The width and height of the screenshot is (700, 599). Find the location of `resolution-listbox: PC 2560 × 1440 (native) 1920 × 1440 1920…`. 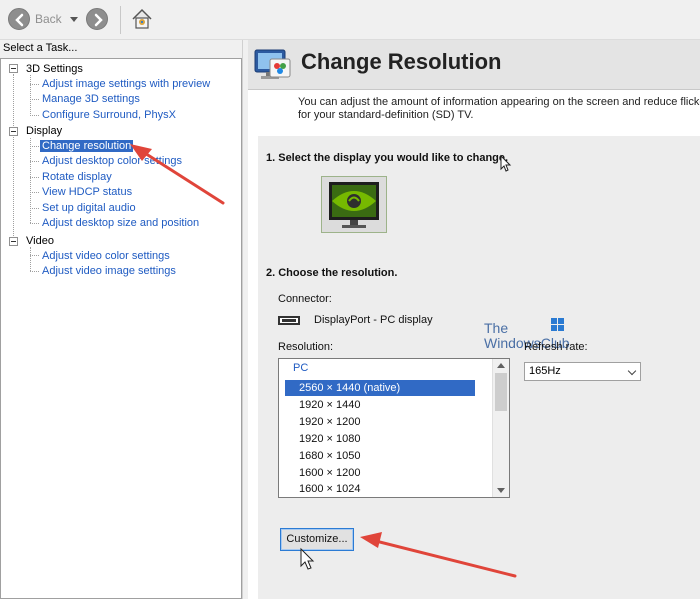

resolution-listbox: PC 2560 × 1440 (native) 1920 × 1440 1920… is located at coordinates (394, 428).